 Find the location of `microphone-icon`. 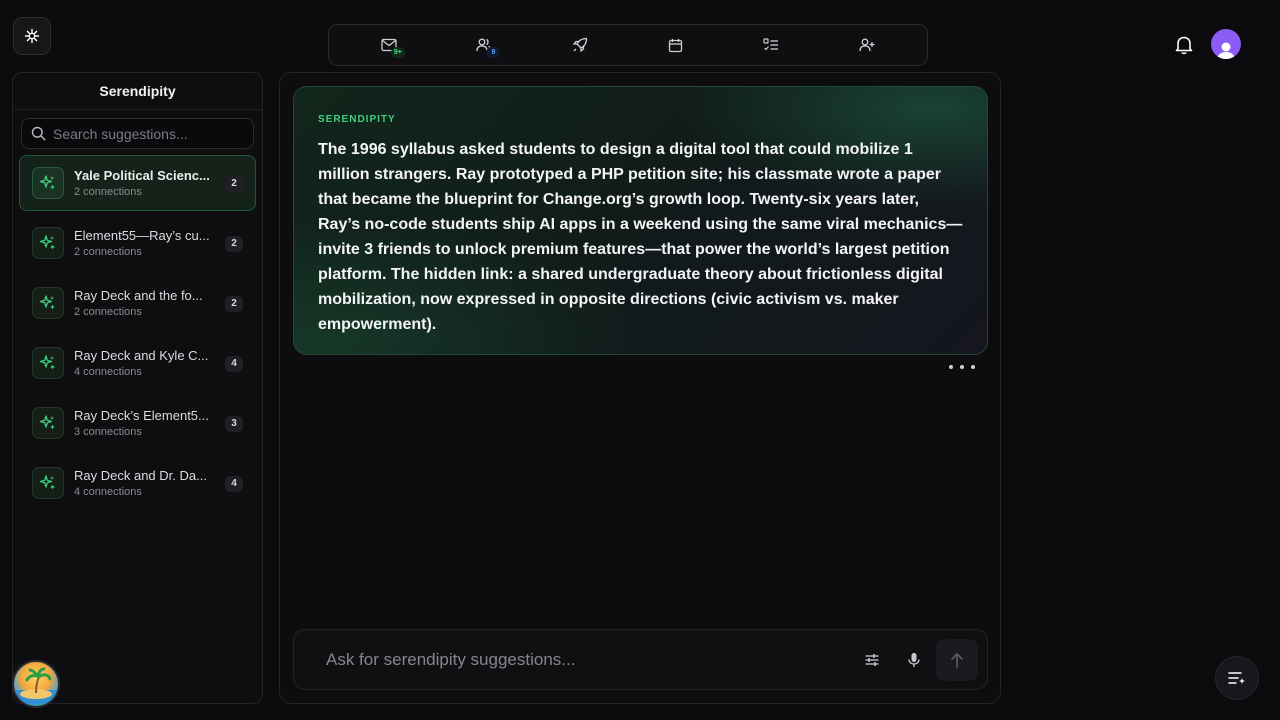

microphone-icon is located at coordinates (914, 659).